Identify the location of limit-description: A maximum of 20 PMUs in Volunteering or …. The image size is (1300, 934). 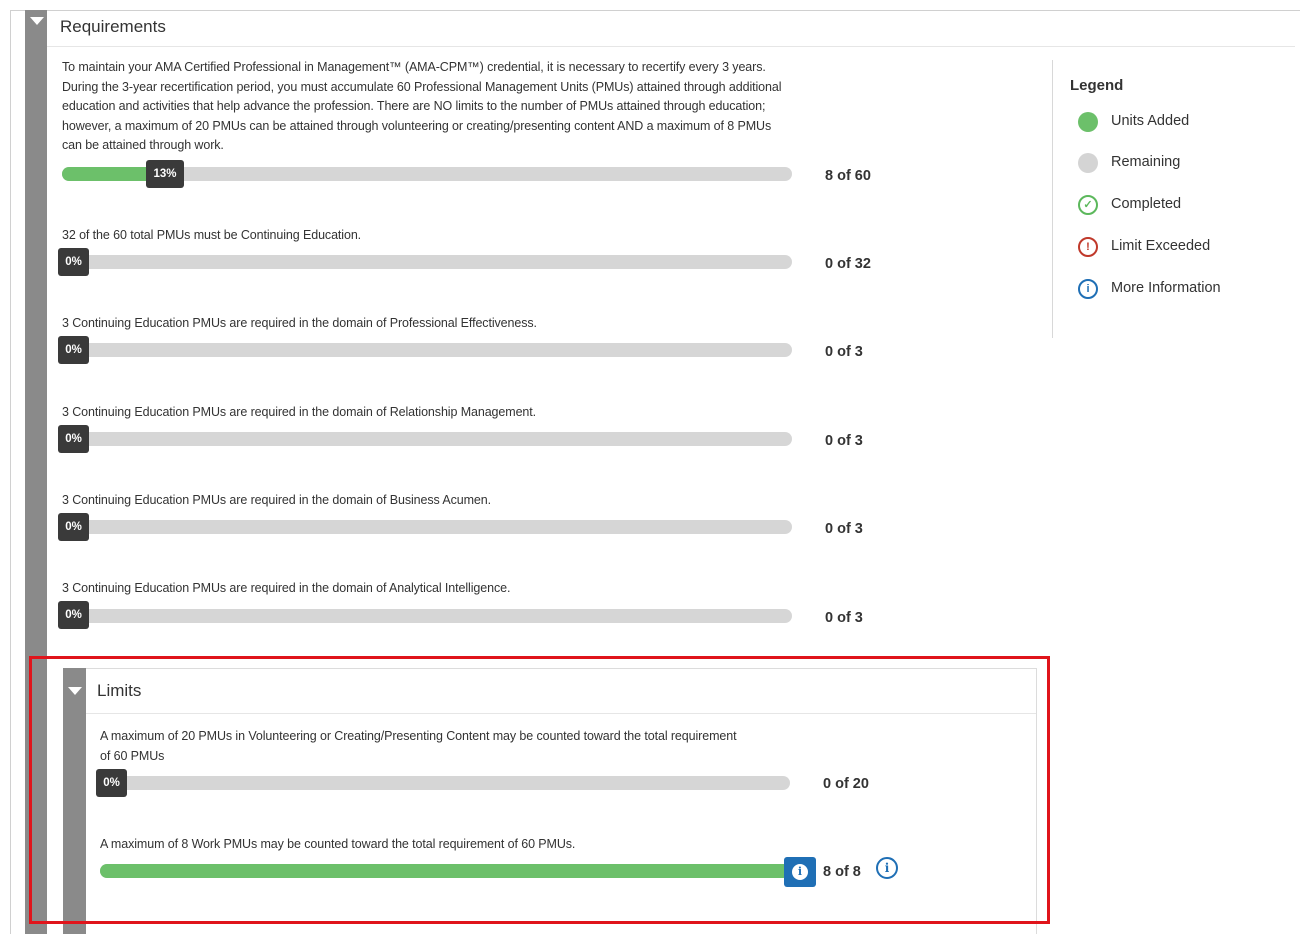
(418, 746).